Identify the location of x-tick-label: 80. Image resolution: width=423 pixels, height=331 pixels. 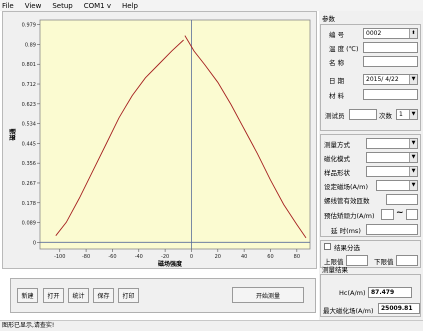
(297, 257).